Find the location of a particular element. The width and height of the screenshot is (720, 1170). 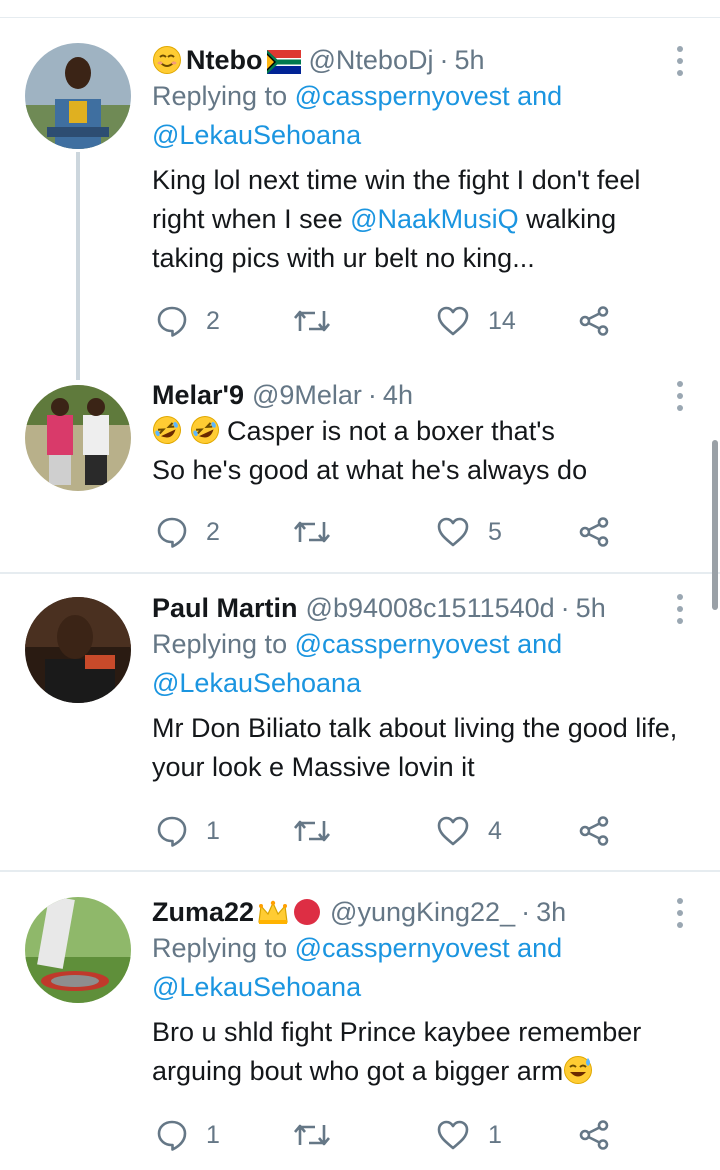

display-name: Zuma22 is located at coordinates (203, 912).